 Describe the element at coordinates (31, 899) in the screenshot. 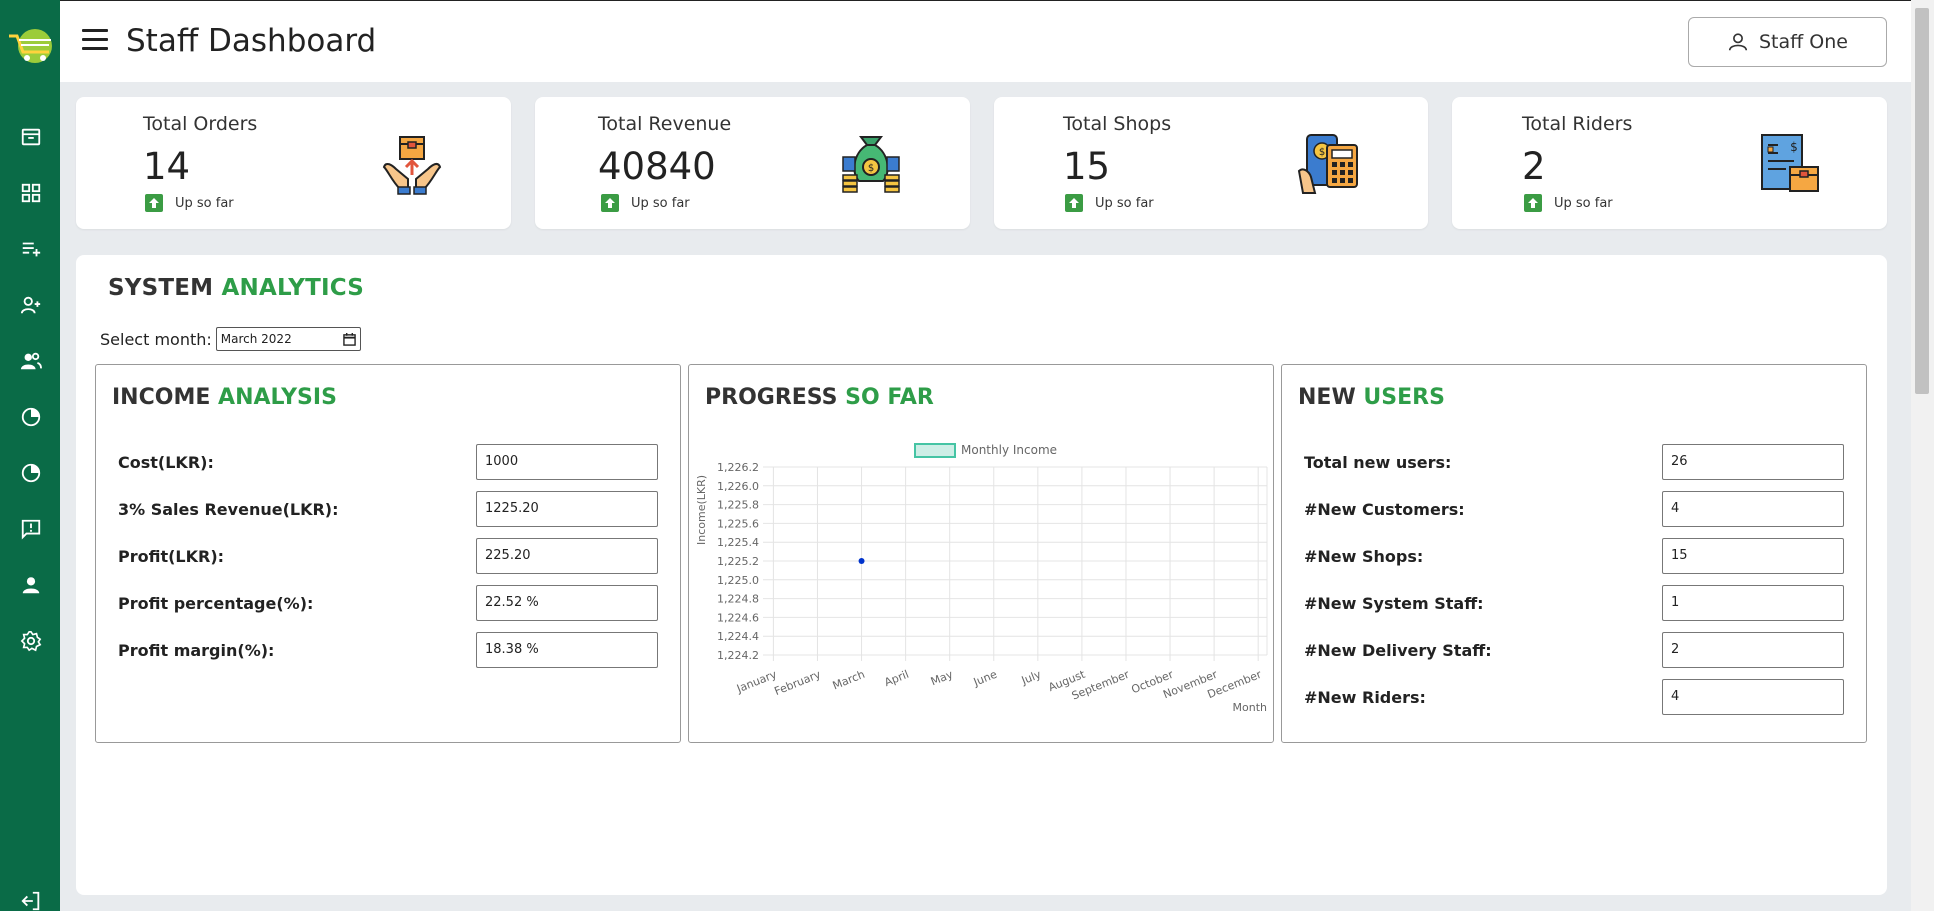

I see `logout-icon` at that location.